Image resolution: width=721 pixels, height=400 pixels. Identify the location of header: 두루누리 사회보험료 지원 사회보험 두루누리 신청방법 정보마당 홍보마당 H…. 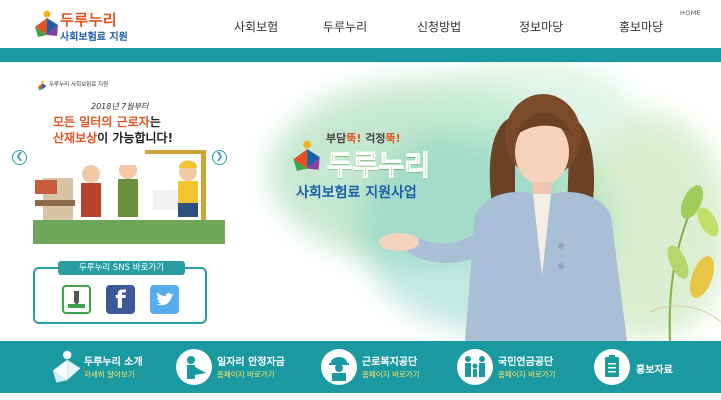
(360, 24).